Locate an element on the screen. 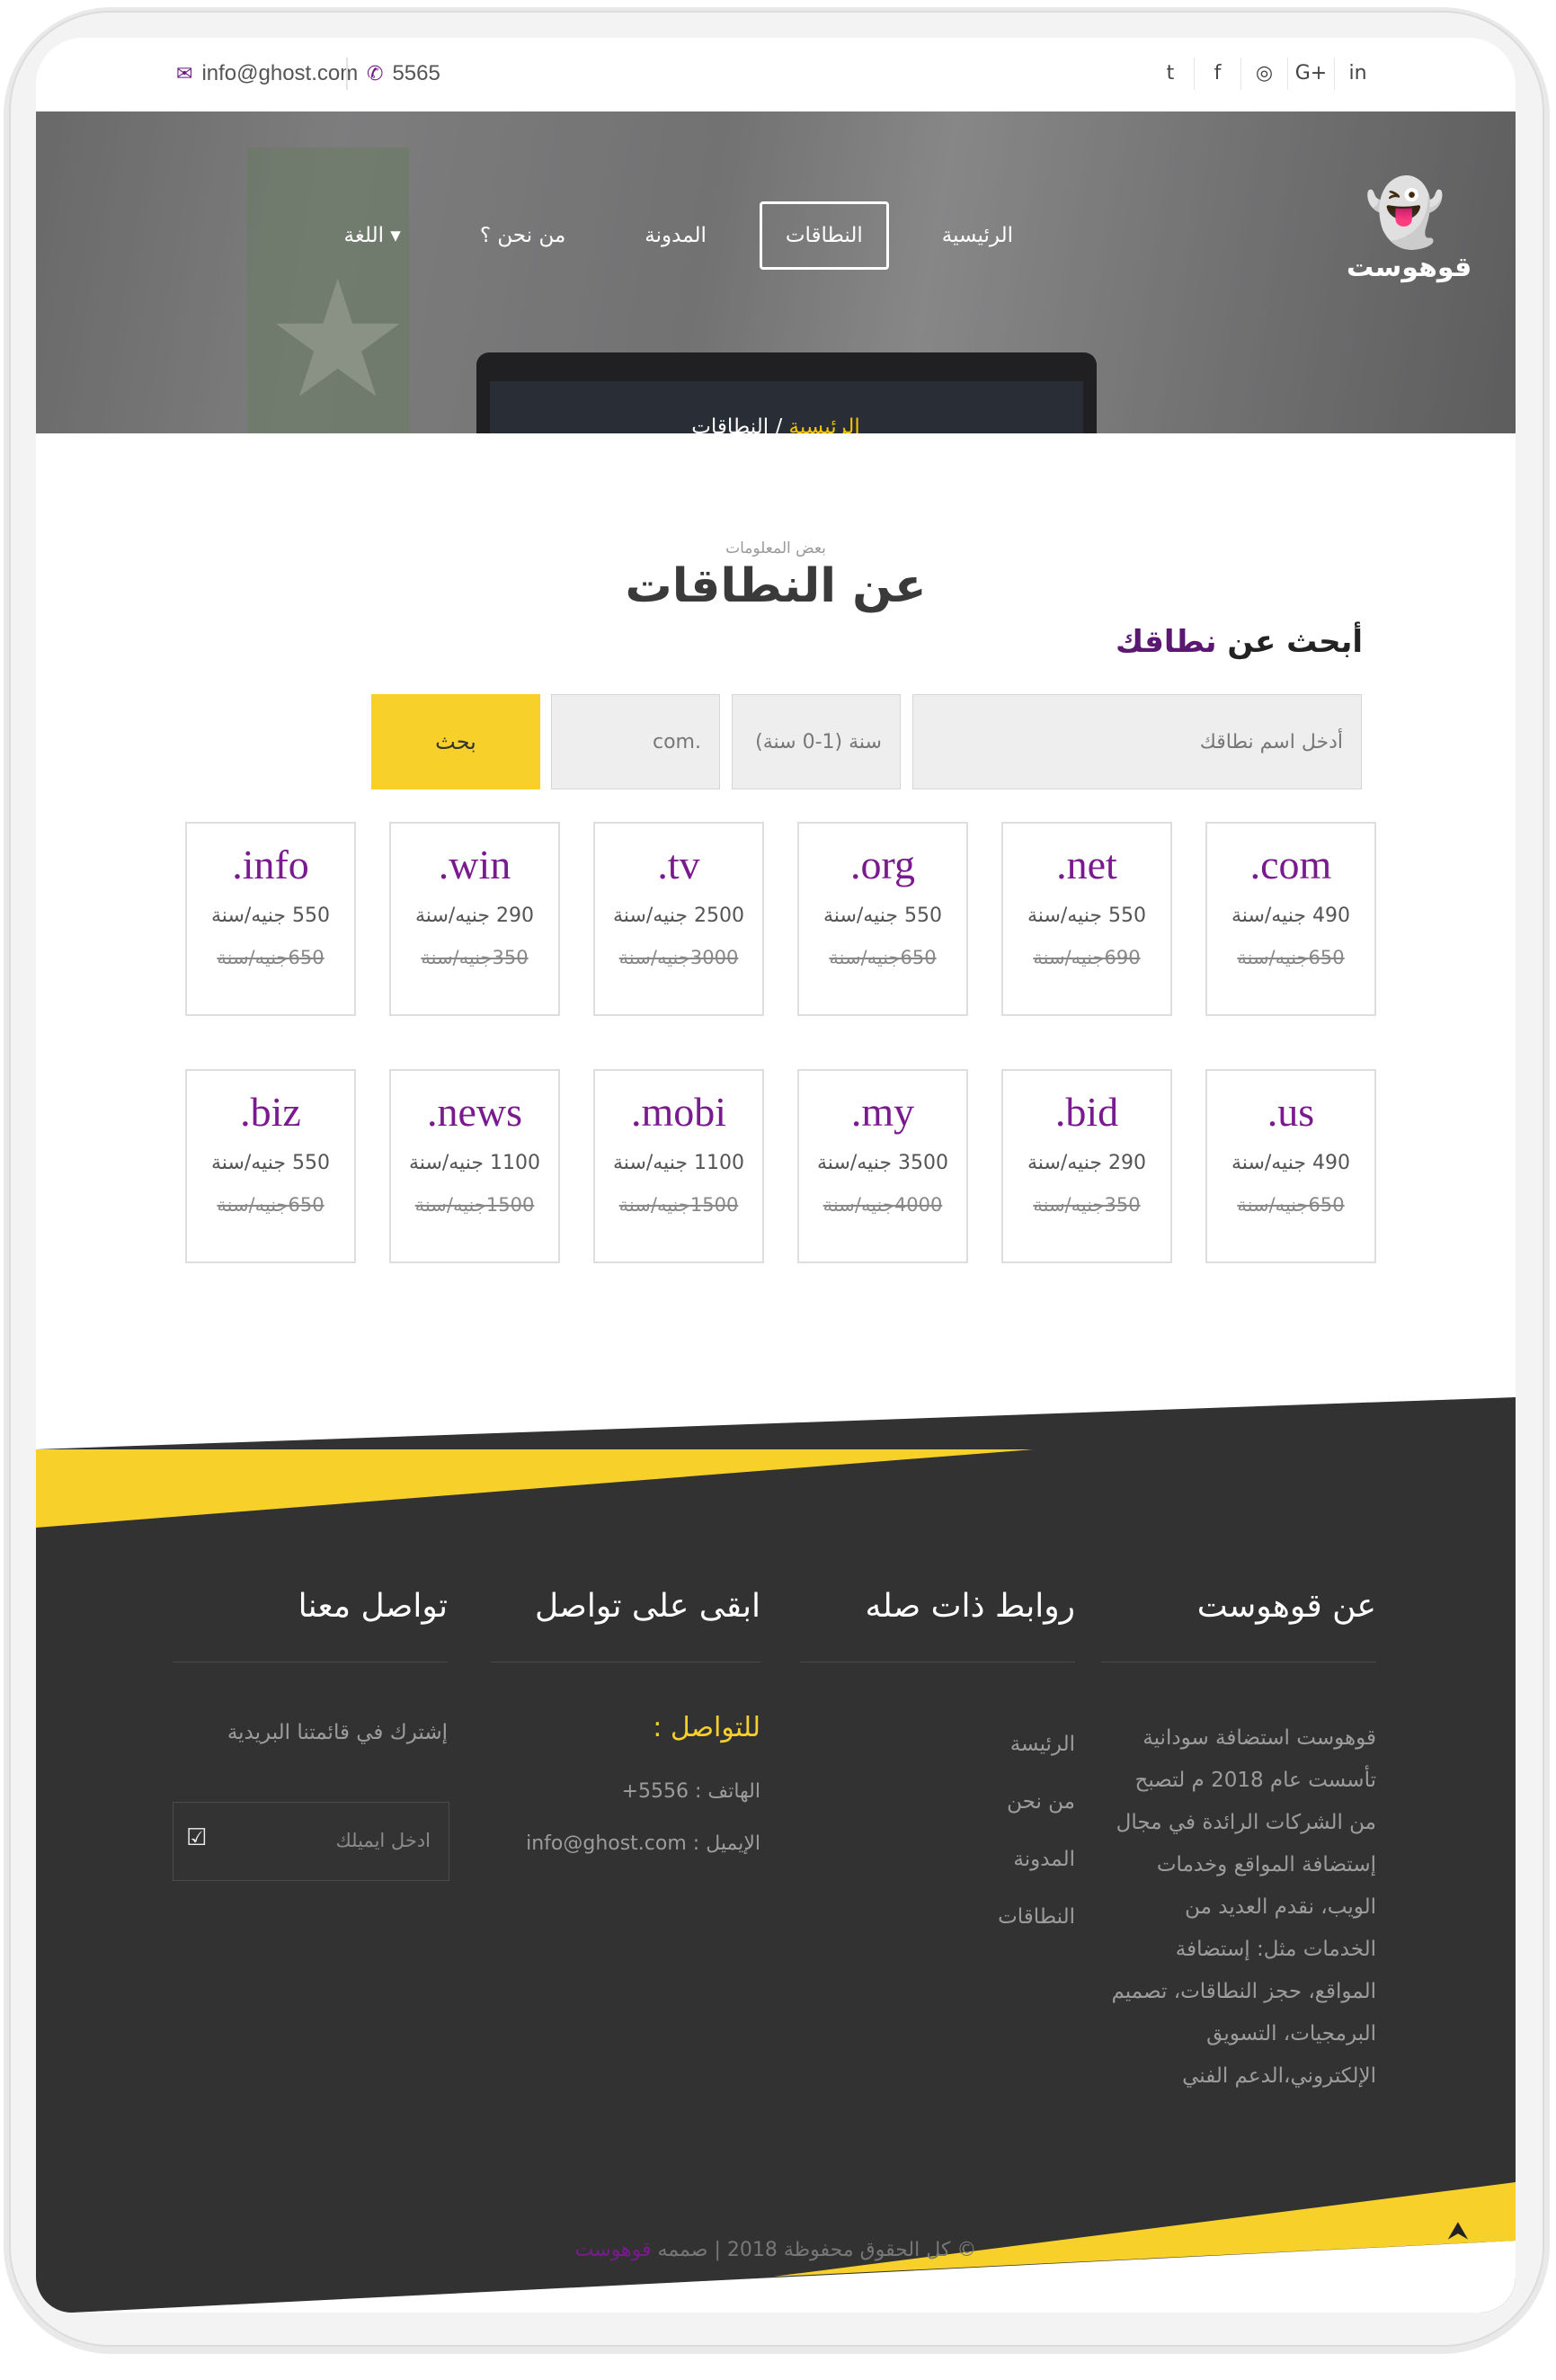  domain-extension: .my is located at coordinates (882, 1112).